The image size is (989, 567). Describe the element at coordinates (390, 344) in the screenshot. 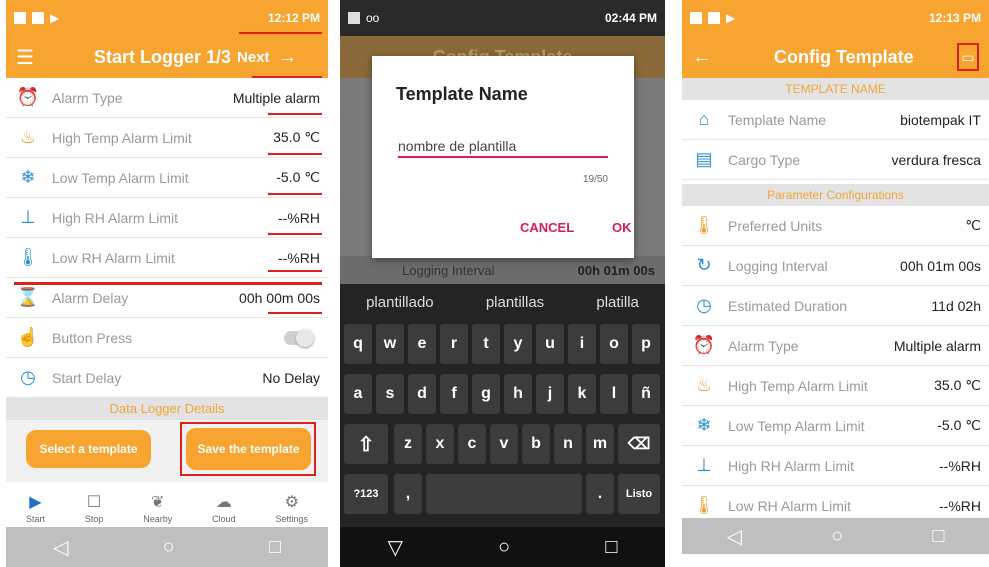

I see `key: w` at that location.